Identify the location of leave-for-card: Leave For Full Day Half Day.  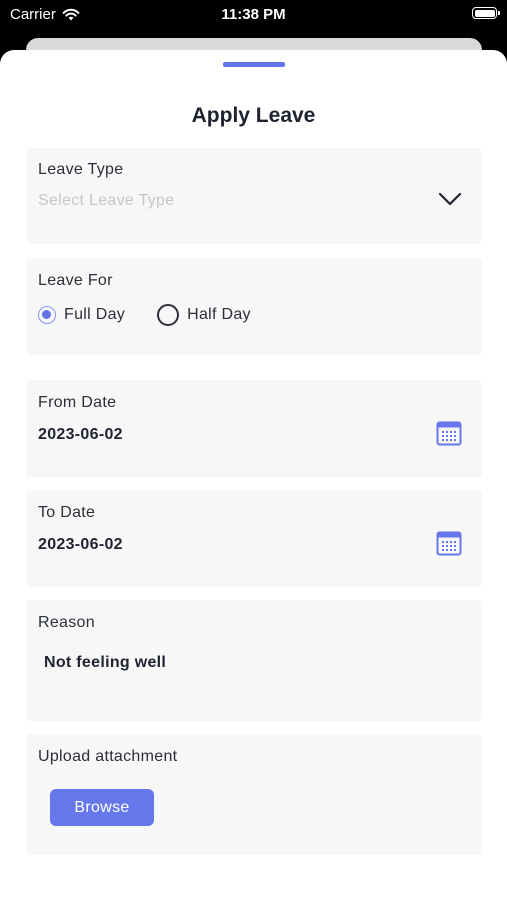
(254, 306).